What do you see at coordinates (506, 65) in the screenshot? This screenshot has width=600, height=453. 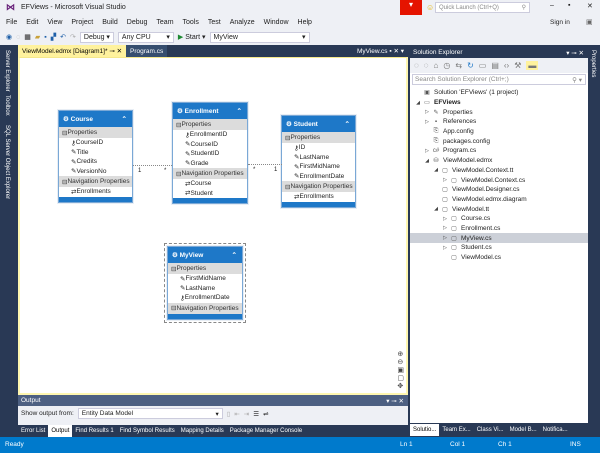 I see `view-code-icon: ‹›` at bounding box center [506, 65].